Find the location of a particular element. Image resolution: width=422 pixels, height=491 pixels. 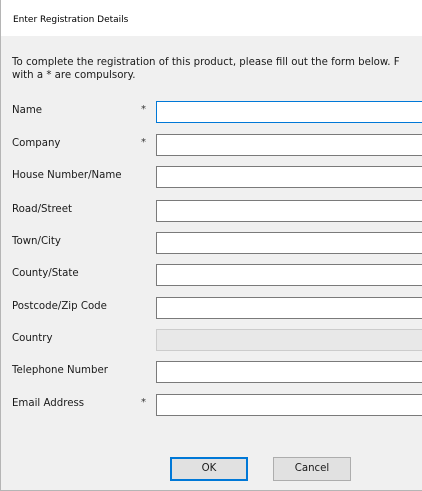

field-label-town-city: Town/City is located at coordinates (36, 241).